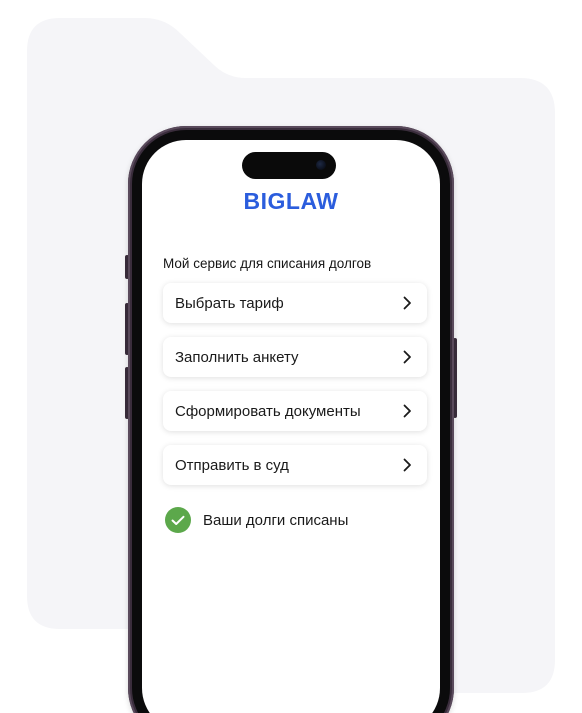 The image size is (582, 713). What do you see at coordinates (291, 201) in the screenshot?
I see `brand-logo: BIGLAW` at bounding box center [291, 201].